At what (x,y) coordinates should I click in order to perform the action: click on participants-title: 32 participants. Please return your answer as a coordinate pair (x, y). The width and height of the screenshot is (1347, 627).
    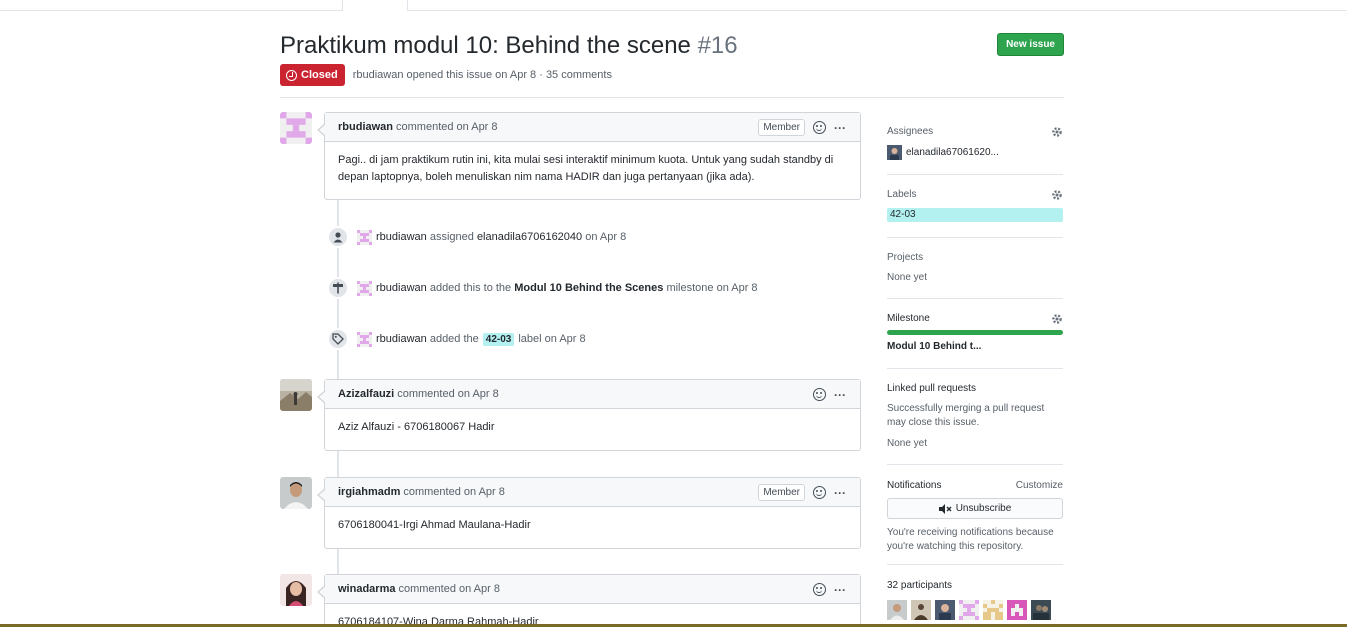
    Looking at the image, I should click on (920, 585).